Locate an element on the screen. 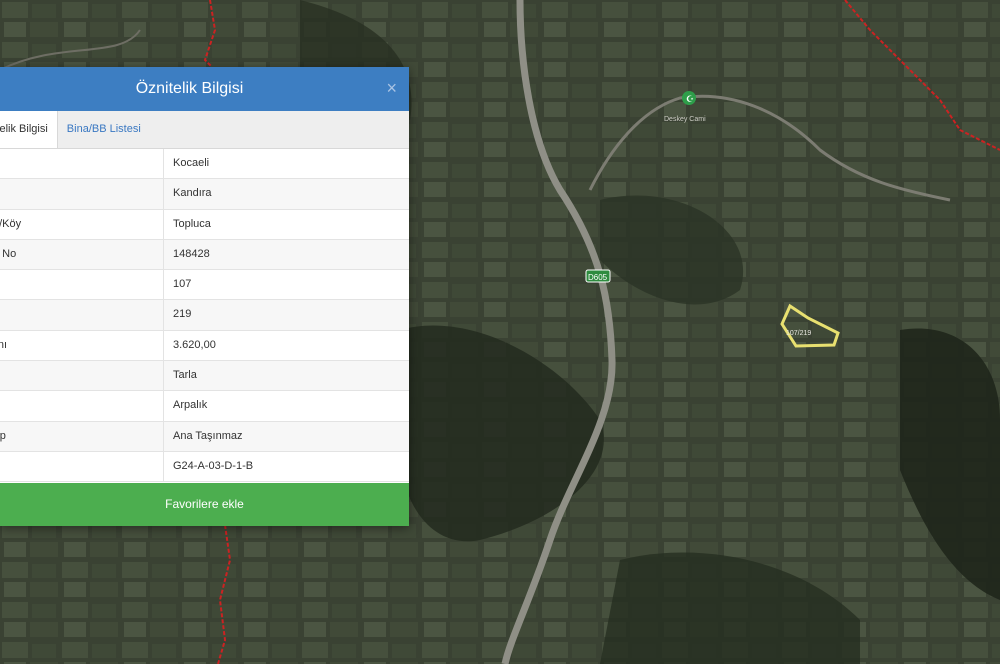 The width and height of the screenshot is (1000, 664). tab-attribute-info: itelik Bilgisi is located at coordinates (29, 129).